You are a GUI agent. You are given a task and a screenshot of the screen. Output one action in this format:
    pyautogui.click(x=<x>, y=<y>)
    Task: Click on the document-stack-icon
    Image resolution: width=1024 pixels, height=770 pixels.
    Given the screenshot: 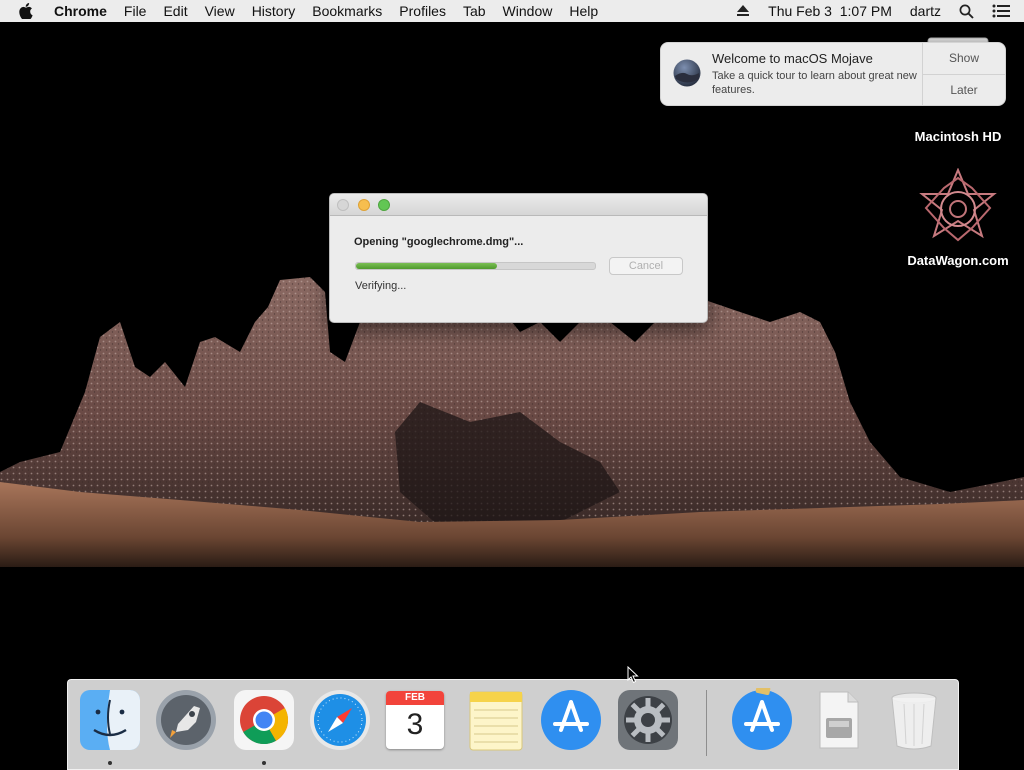 What is the action you would take?
    pyautogui.click(x=838, y=720)
    